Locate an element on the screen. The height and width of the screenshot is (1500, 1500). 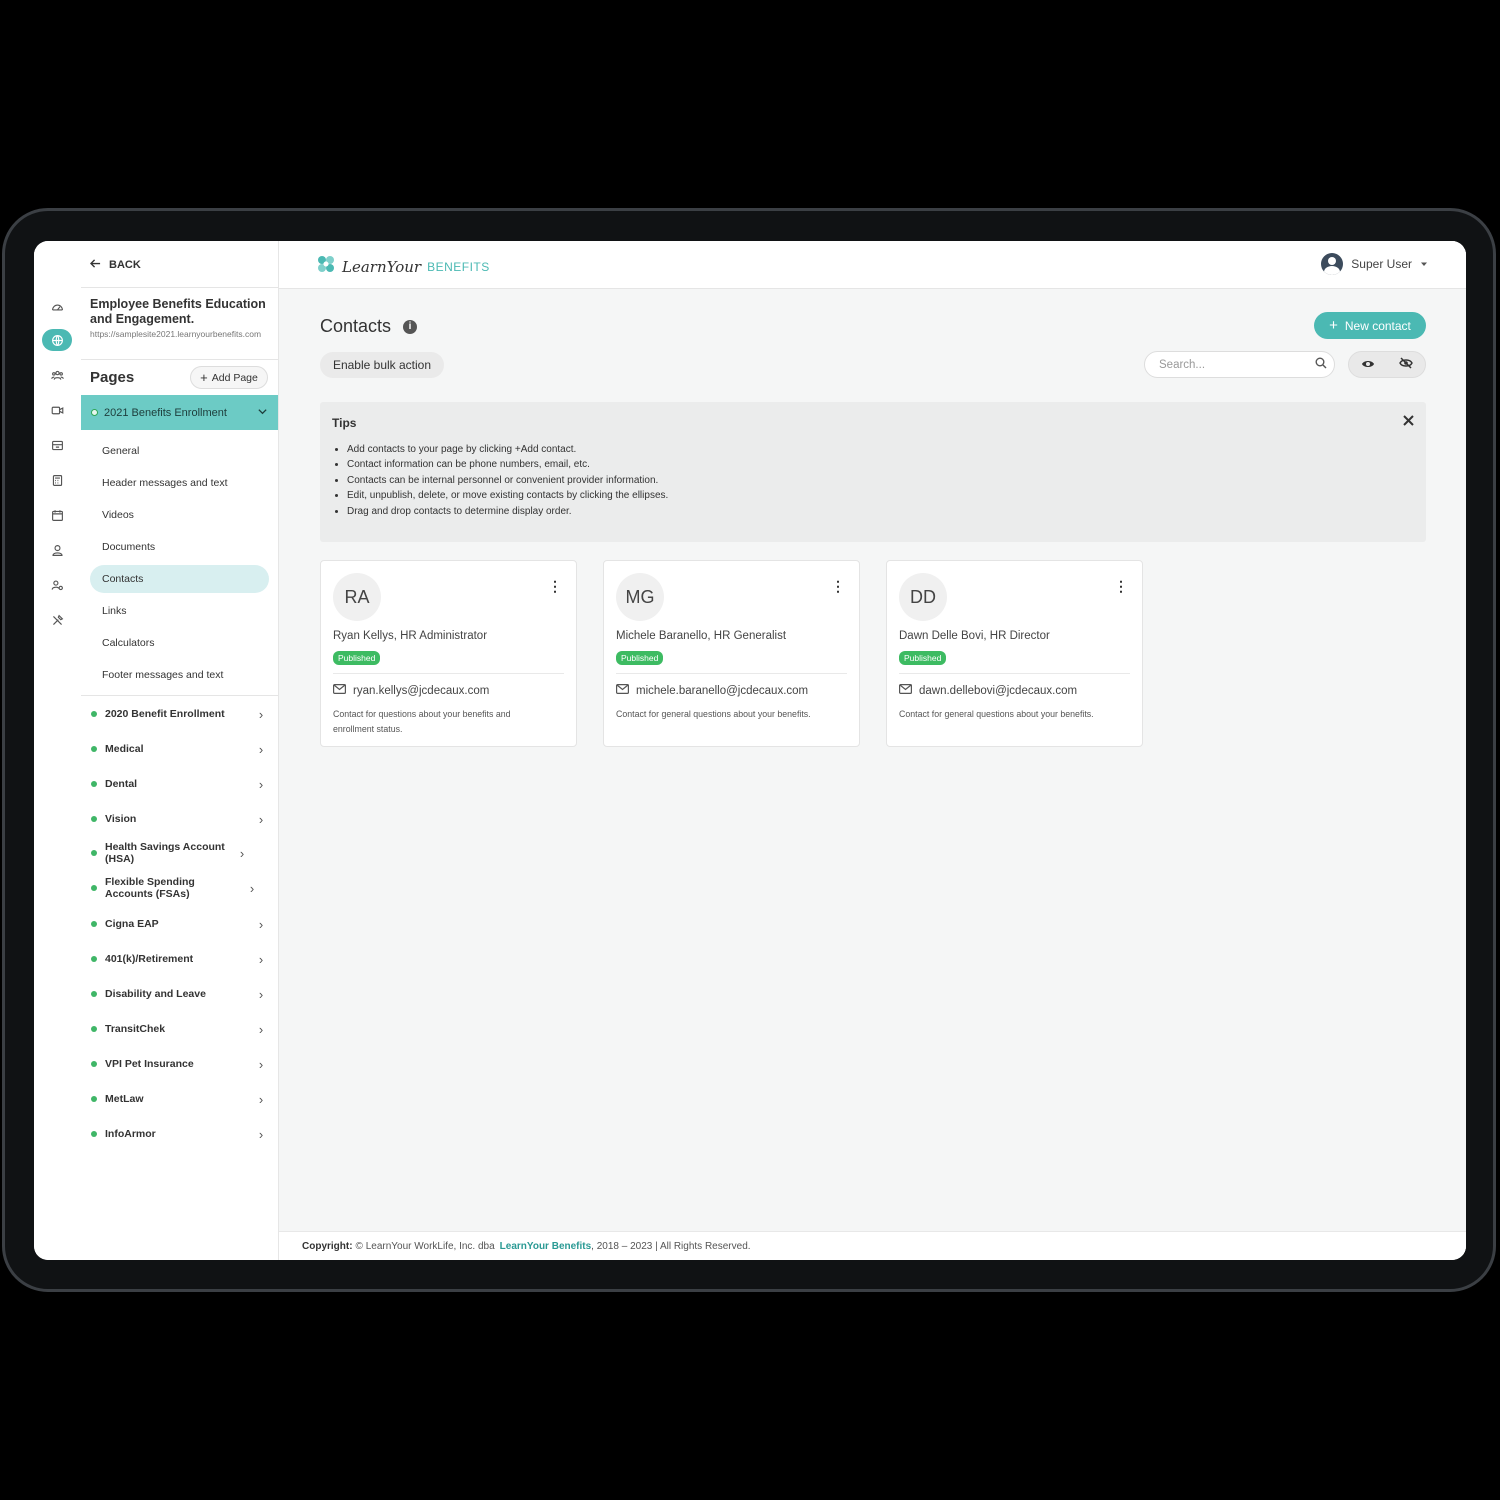
add-page-button: + Add Page is located at coordinates (229, 377).